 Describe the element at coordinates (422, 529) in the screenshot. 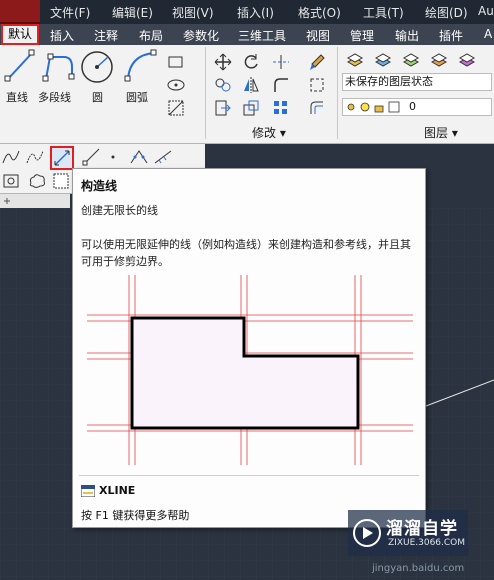

I see `watermark-name: 溜溜自学` at that location.